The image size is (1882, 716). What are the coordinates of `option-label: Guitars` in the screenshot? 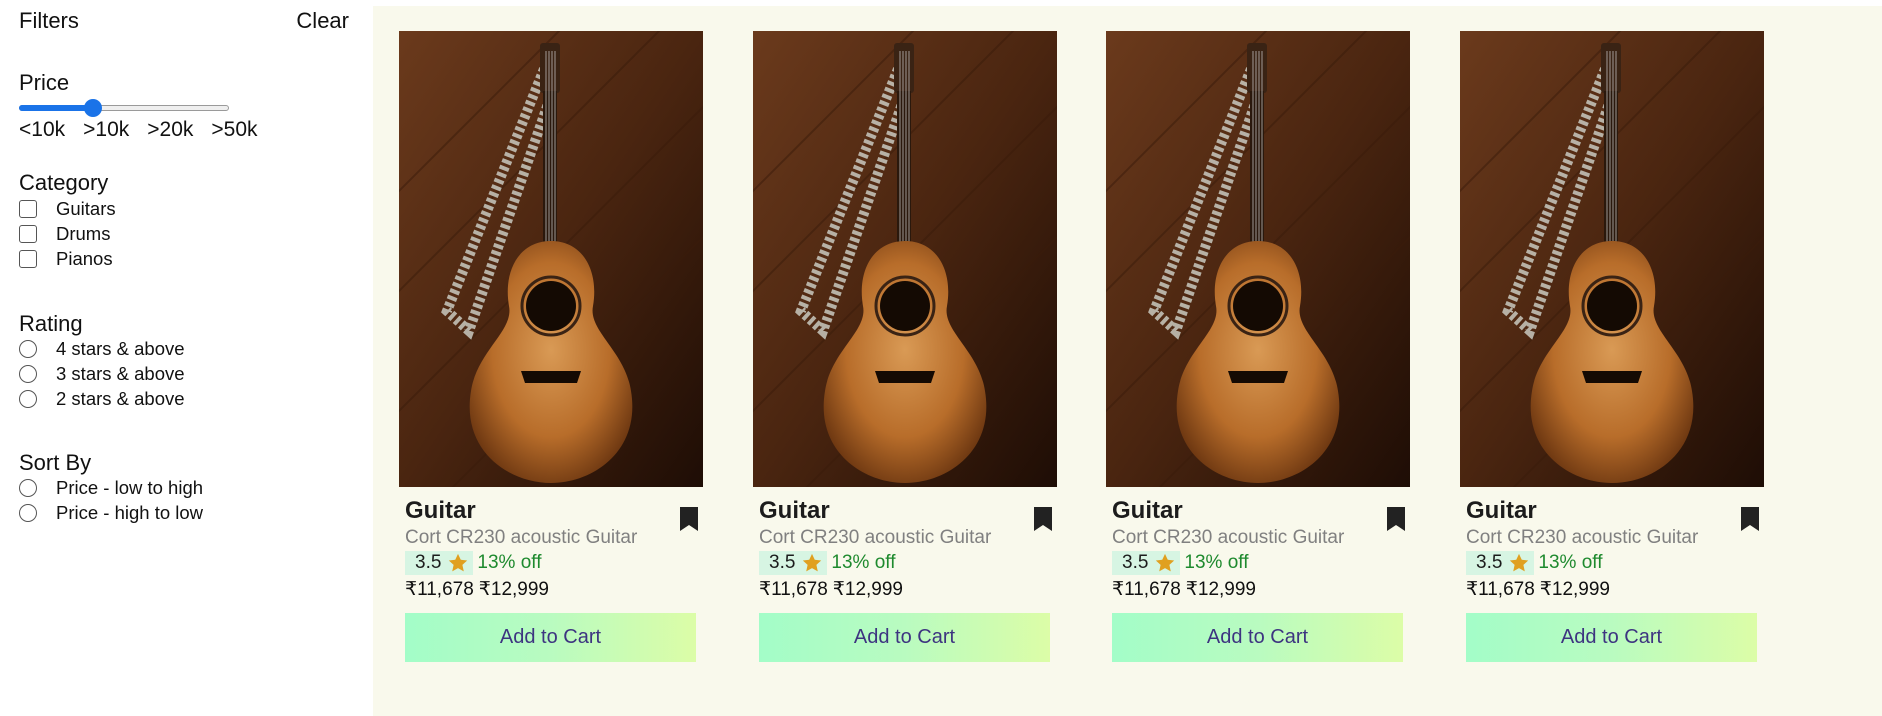 It's located at (86, 208).